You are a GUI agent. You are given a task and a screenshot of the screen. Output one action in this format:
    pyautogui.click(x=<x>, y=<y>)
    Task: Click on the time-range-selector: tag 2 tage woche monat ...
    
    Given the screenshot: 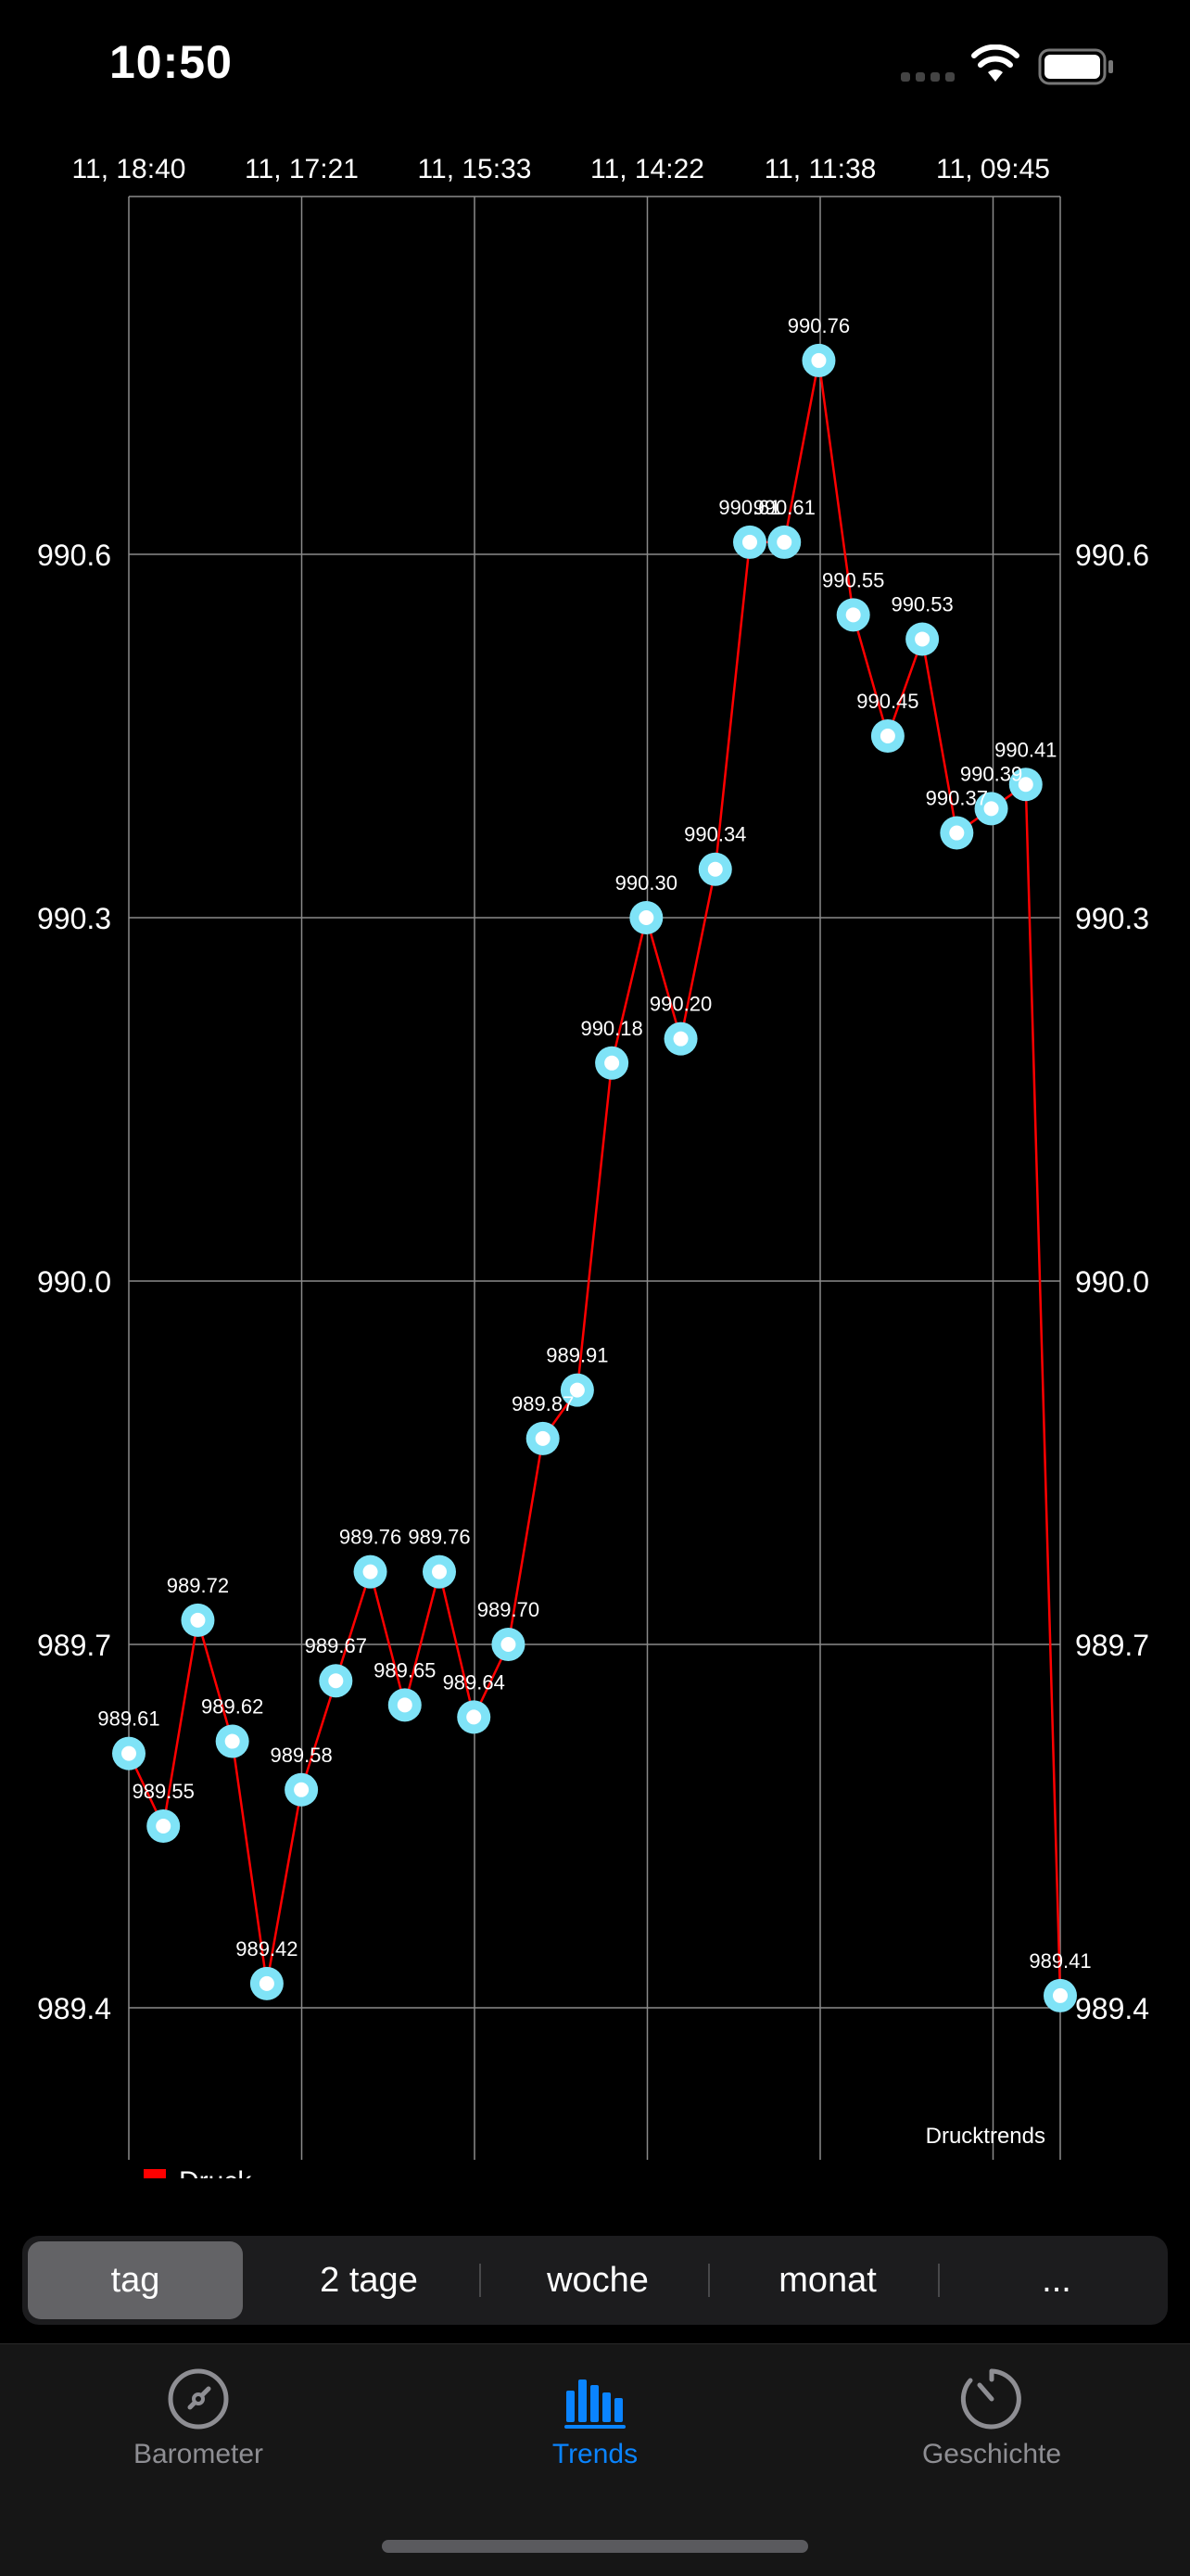 What is the action you would take?
    pyautogui.click(x=595, y=2280)
    